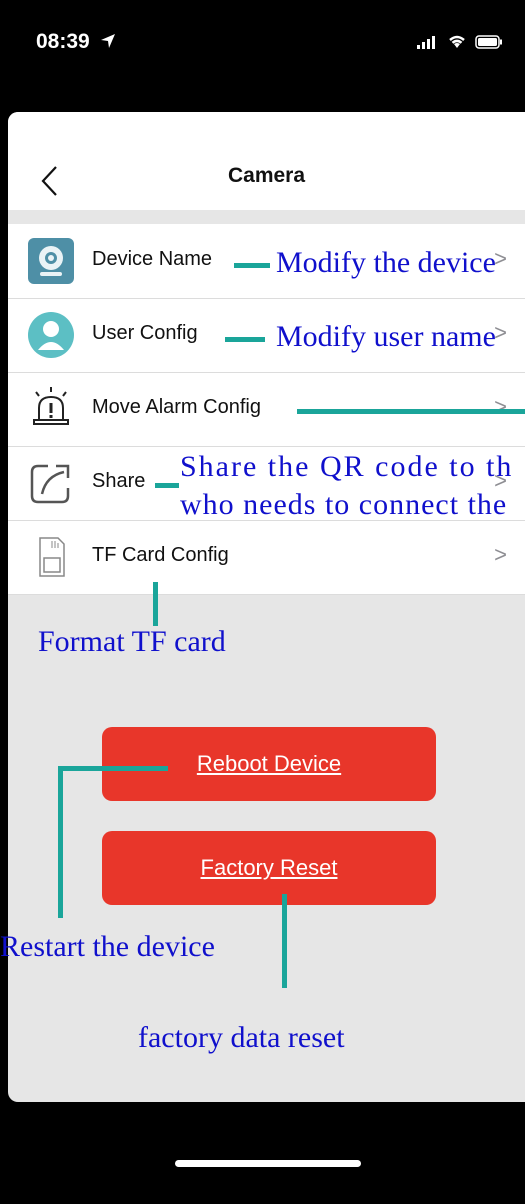 The image size is (525, 1204). I want to click on annotation-share-line1: Share the QR code to th, so click(347, 466).